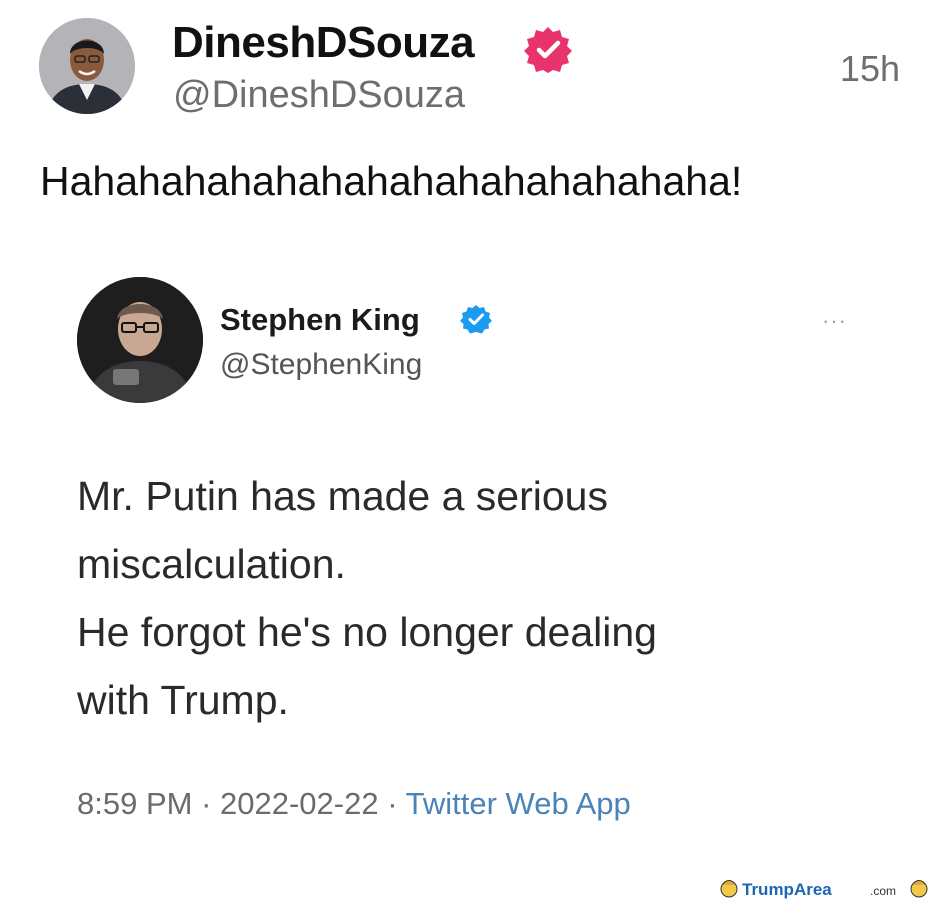 The height and width of the screenshot is (906, 940). Describe the element at coordinates (391, 181) in the screenshot. I see `post-text: Hahahahahahahahahahahahahahaha!` at that location.